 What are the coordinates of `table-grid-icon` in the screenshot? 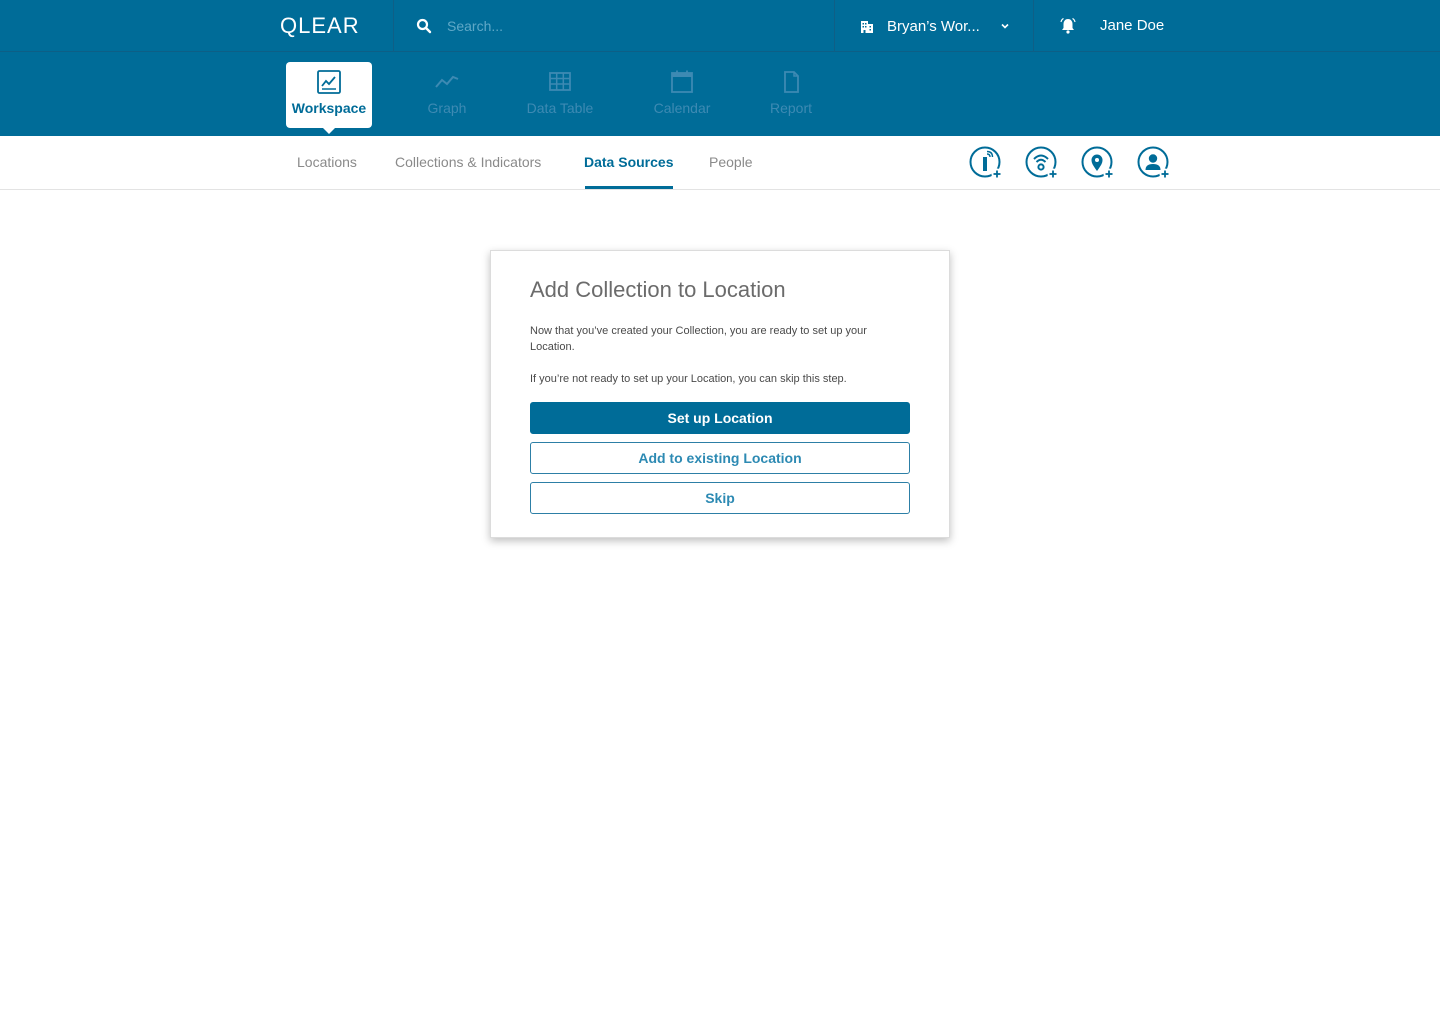 It's located at (560, 81).